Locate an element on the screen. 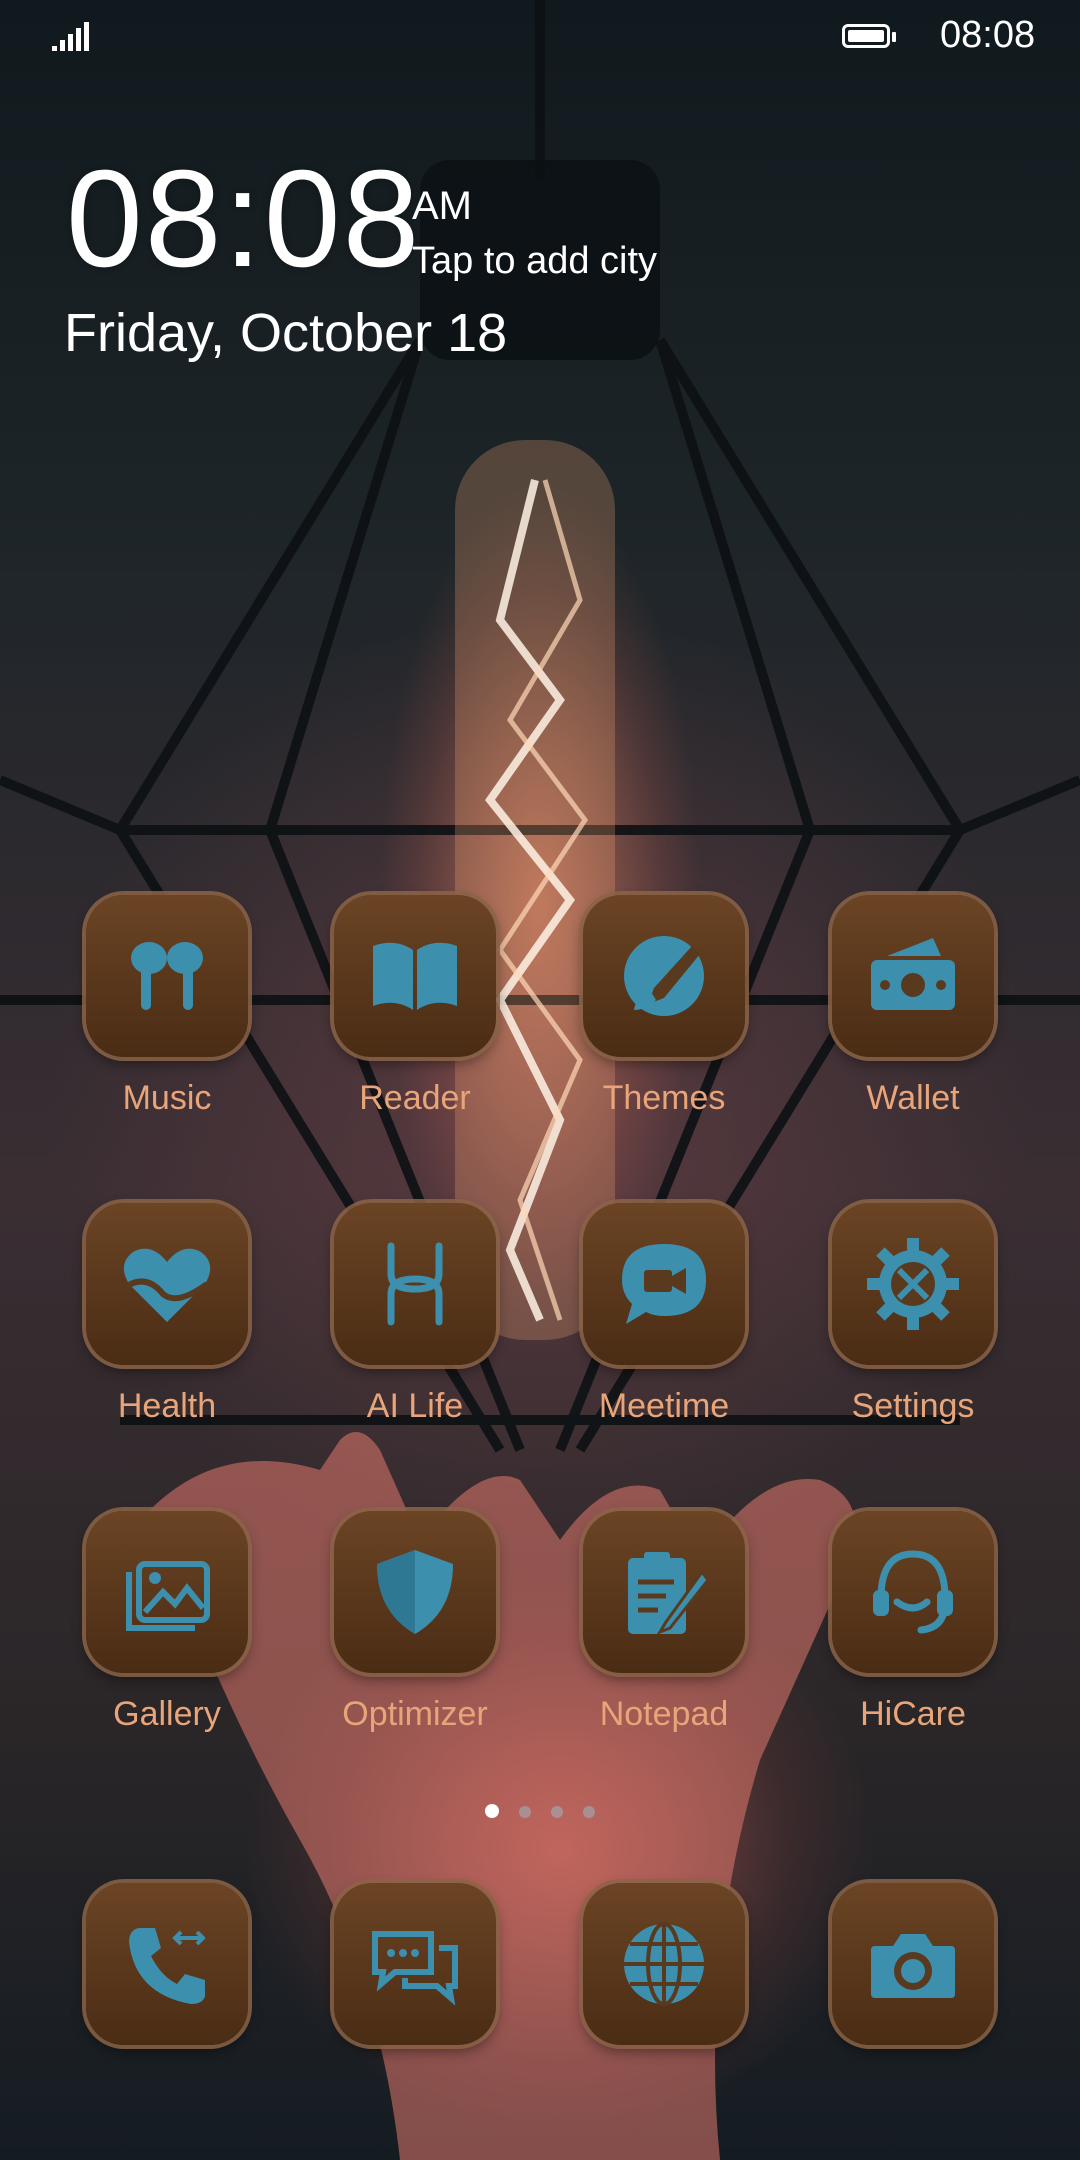 The image size is (1080, 2160). page-indicator is located at coordinates (540, 1813).